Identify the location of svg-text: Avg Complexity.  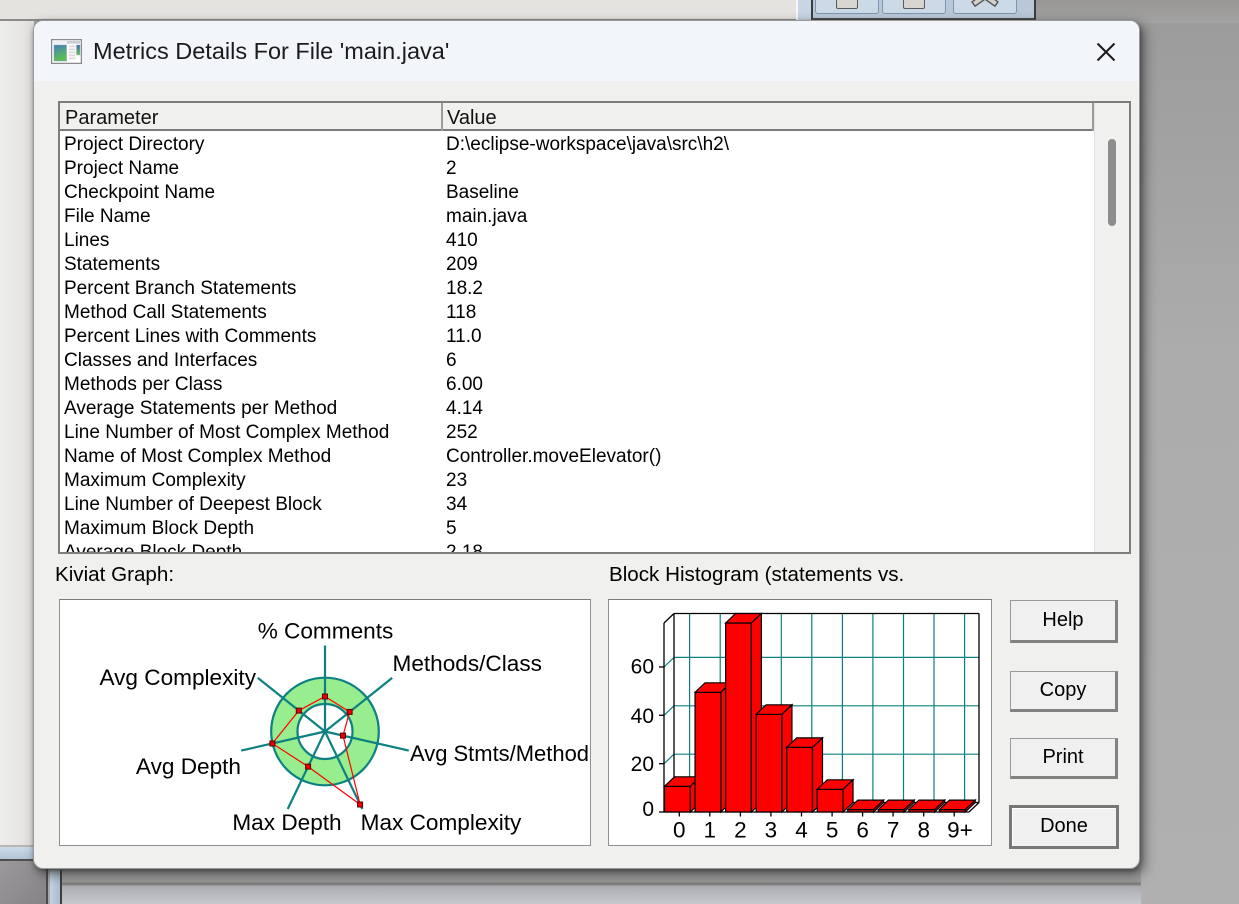
(177, 677).